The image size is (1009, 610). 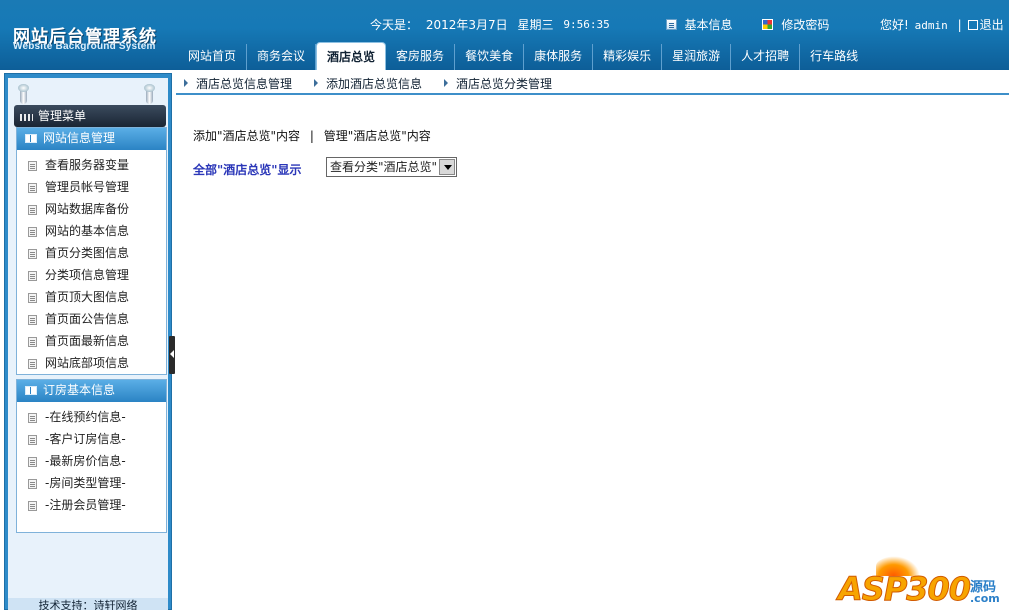 I want to click on tab-travel: 星润旅游, so click(x=697, y=57).